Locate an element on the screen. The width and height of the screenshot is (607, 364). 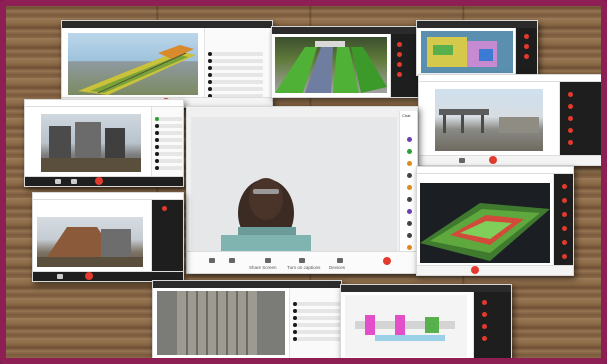
window-site-photo-mid-left is located at coordinates (104, 143).